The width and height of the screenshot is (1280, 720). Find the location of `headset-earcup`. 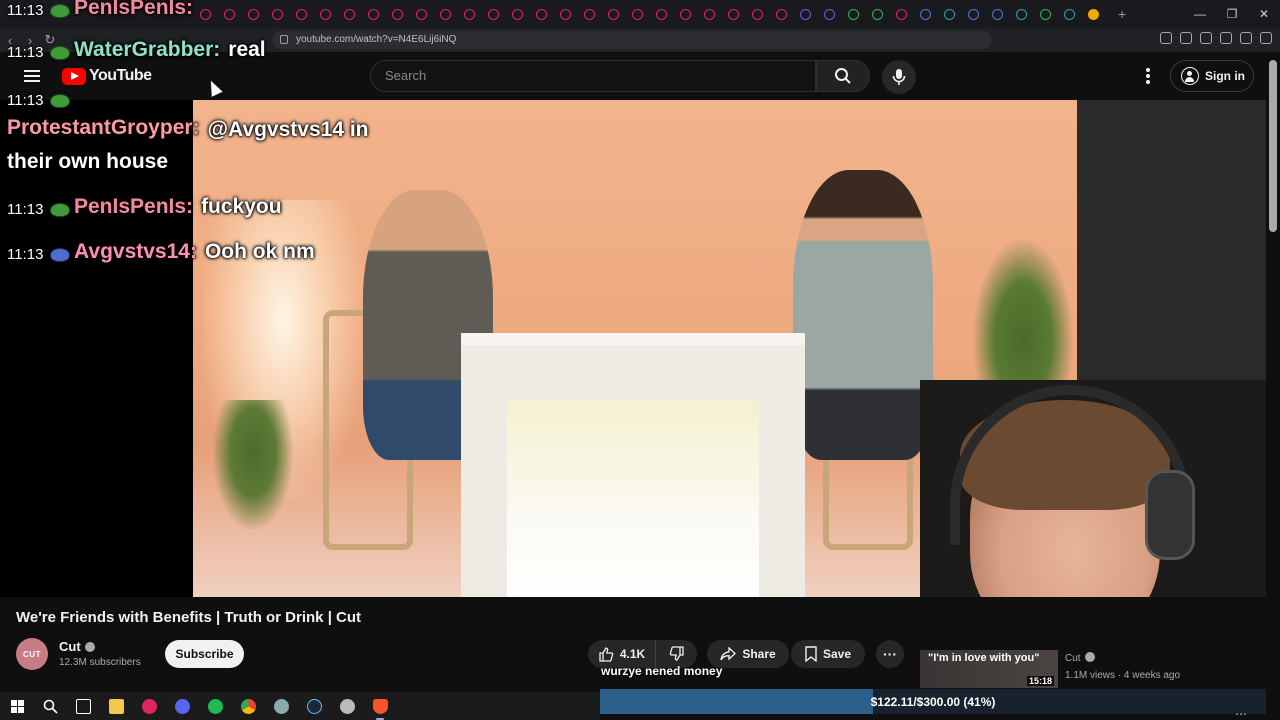

headset-earcup is located at coordinates (1170, 515).